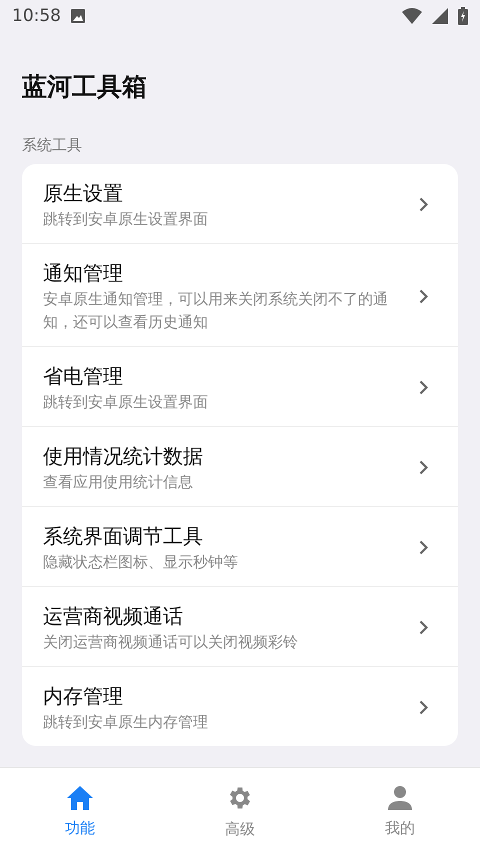 The image size is (480, 854). What do you see at coordinates (412, 16) in the screenshot?
I see `wifi-icon` at bounding box center [412, 16].